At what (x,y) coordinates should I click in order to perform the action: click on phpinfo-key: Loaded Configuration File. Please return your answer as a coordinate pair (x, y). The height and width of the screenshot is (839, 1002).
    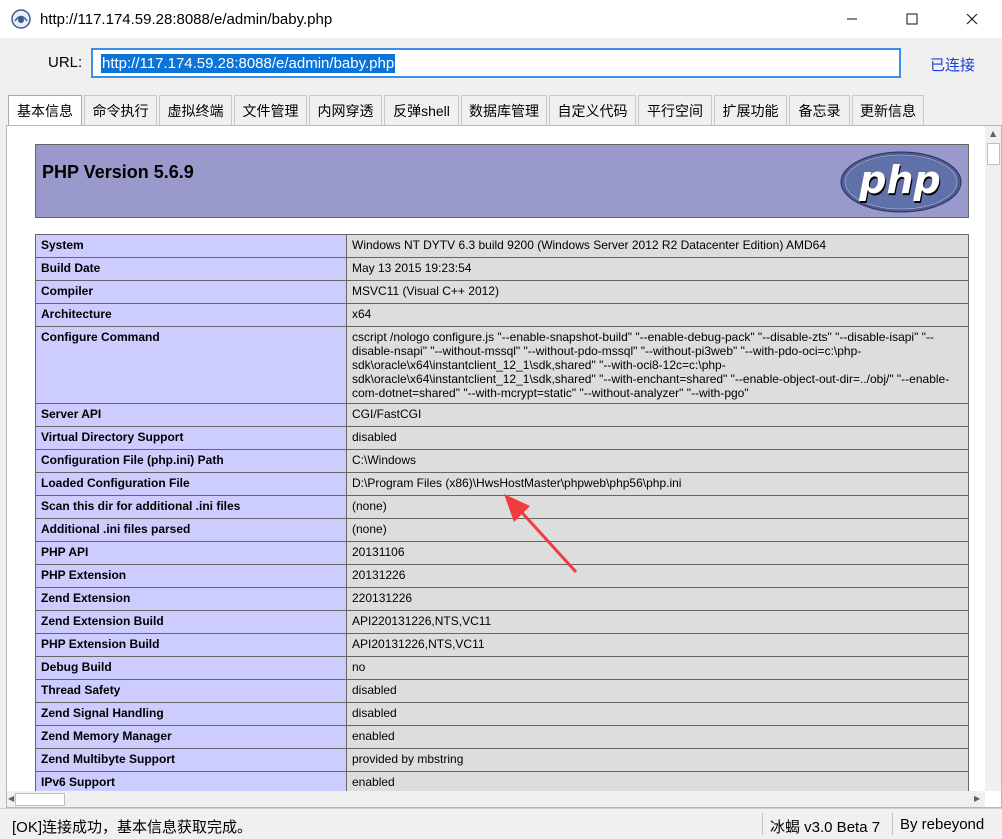
    Looking at the image, I should click on (191, 484).